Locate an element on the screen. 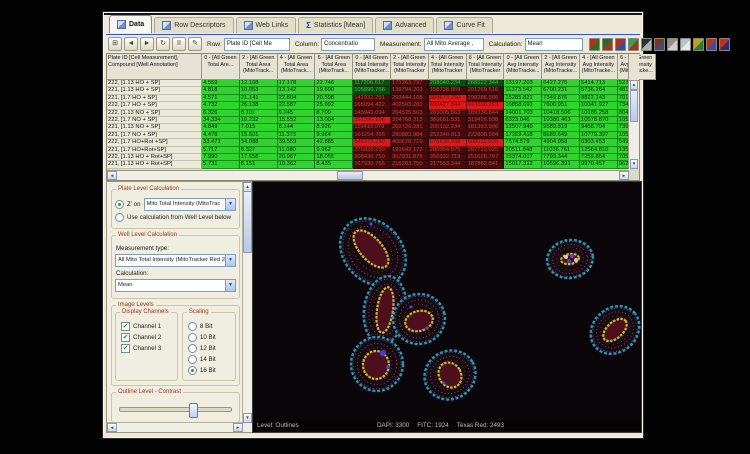 This screenshot has height=454, width=750. table-cell: 200132.234 is located at coordinates (447, 128).